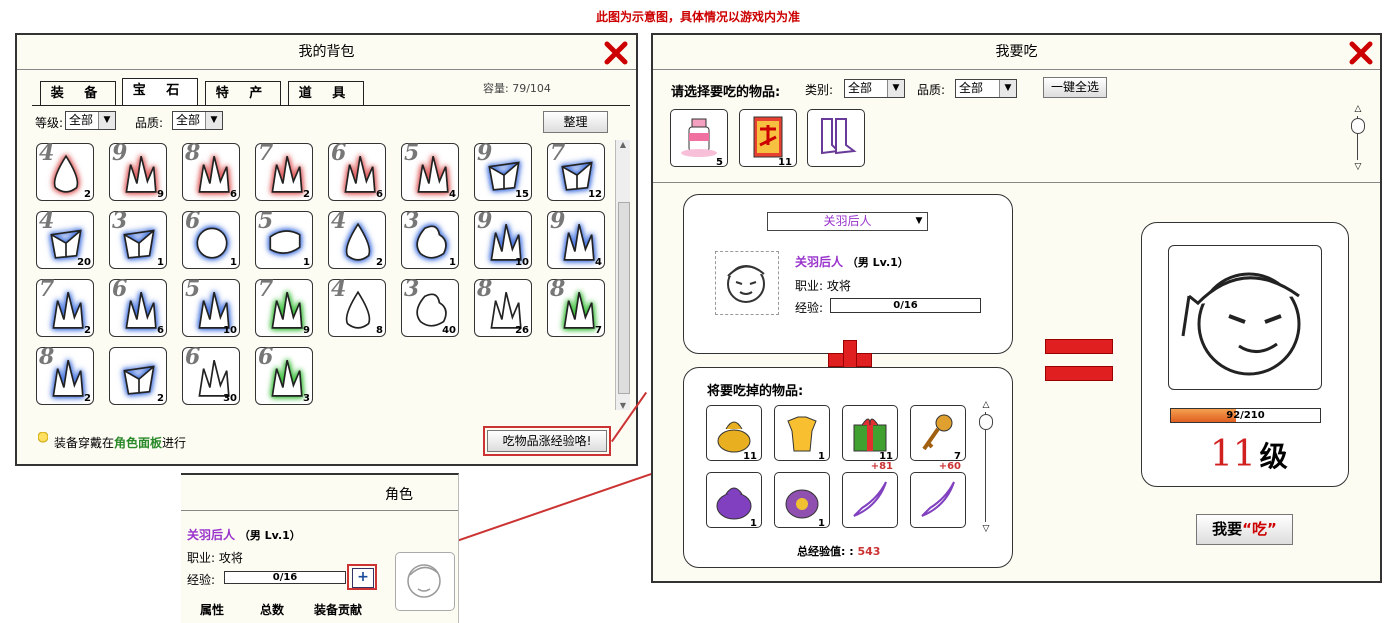  Describe the element at coordinates (430, 306) in the screenshot. I see `gem-slot: 3 40` at that location.